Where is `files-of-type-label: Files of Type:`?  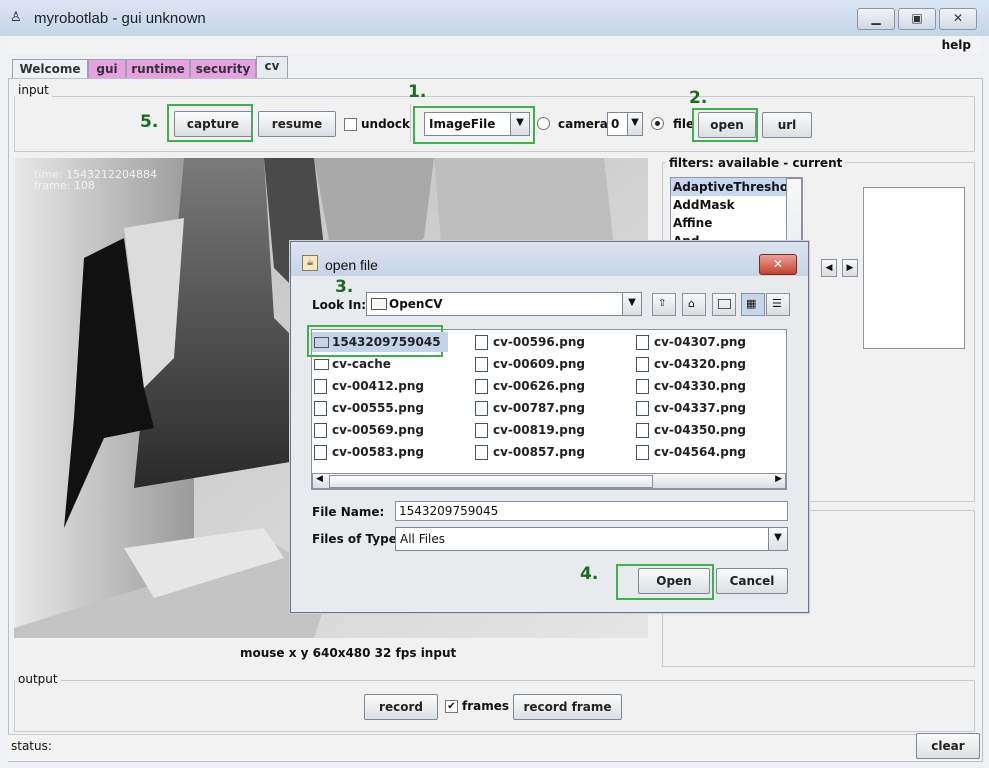 files-of-type-label: Files of Type: is located at coordinates (357, 539).